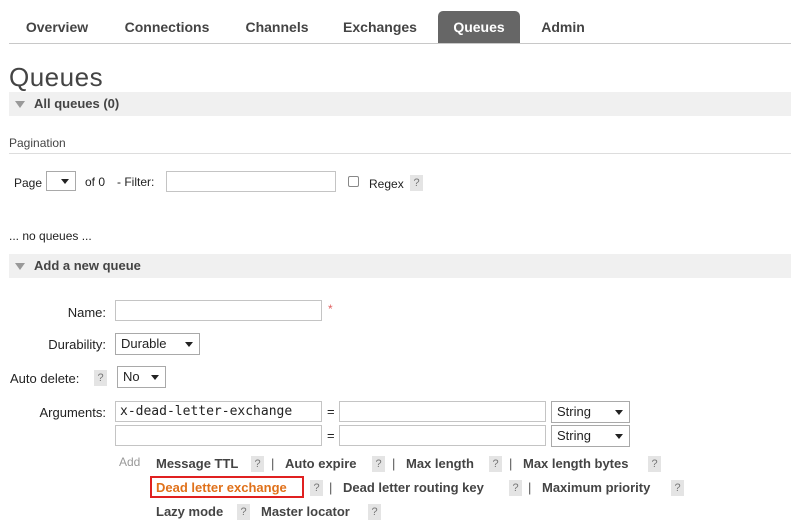  I want to click on max-length-help-icon: ?, so click(495, 464).